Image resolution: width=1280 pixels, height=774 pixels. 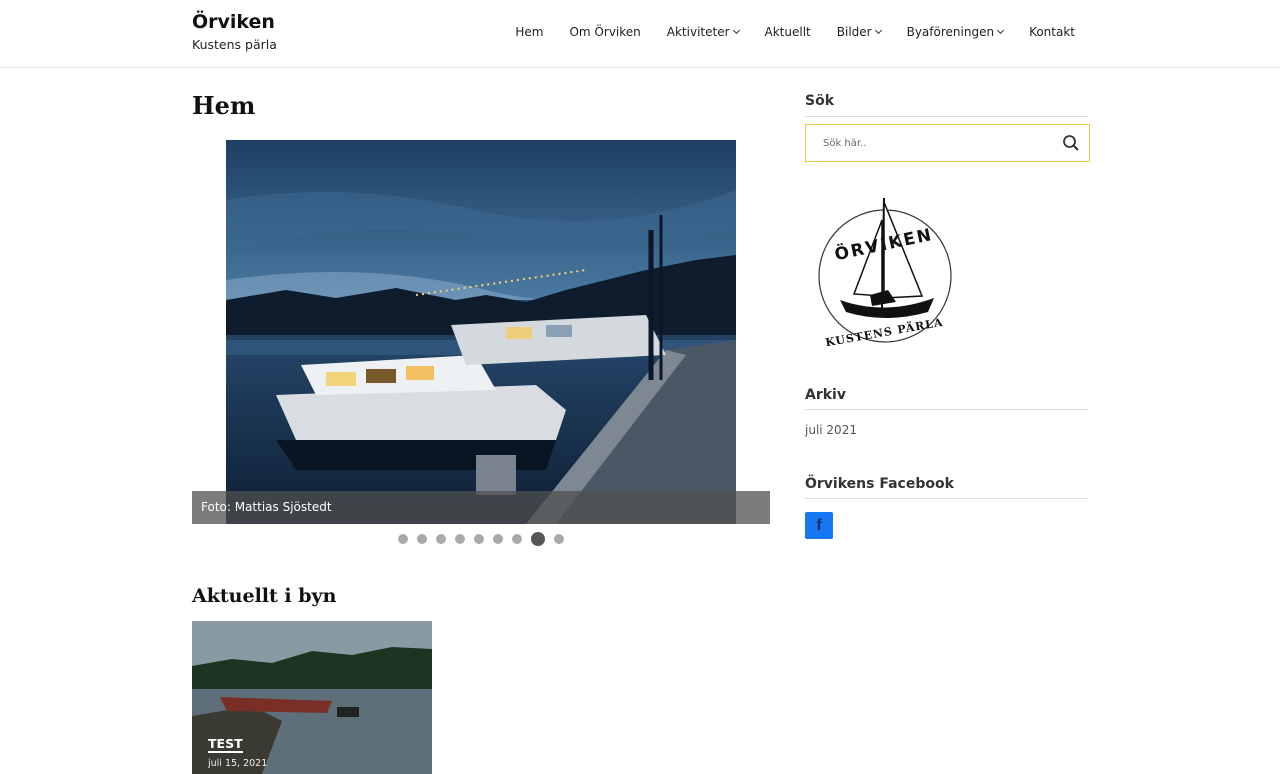 I want to click on post-title: TEST, so click(x=225, y=744).